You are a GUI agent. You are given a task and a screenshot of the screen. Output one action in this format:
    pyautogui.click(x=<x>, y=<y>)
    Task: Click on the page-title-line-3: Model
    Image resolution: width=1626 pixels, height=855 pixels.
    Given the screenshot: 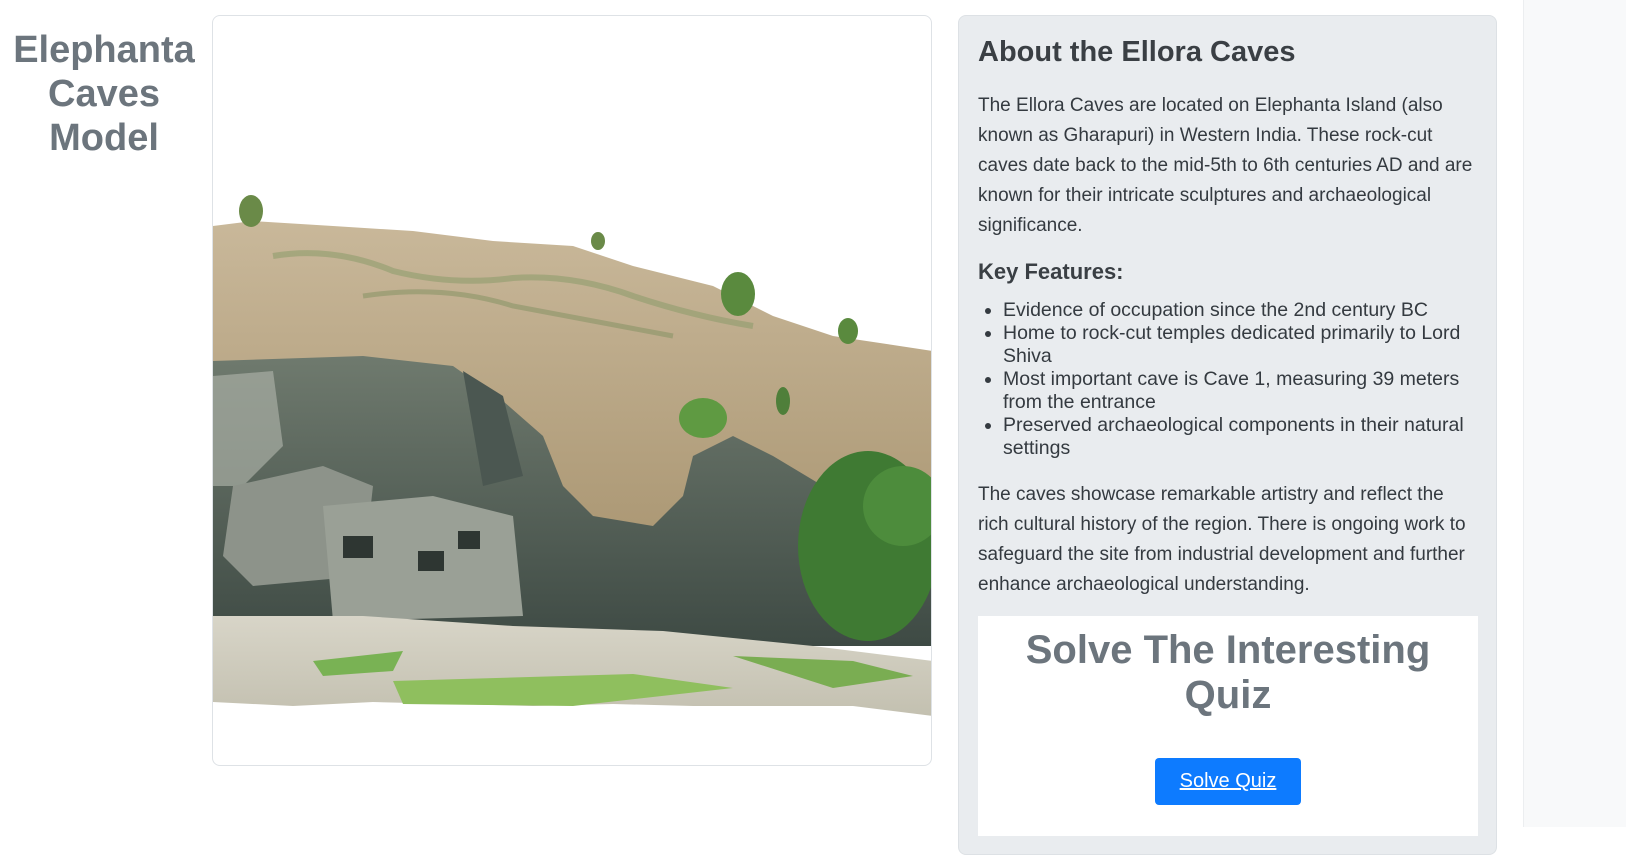 What is the action you would take?
    pyautogui.click(x=104, y=138)
    